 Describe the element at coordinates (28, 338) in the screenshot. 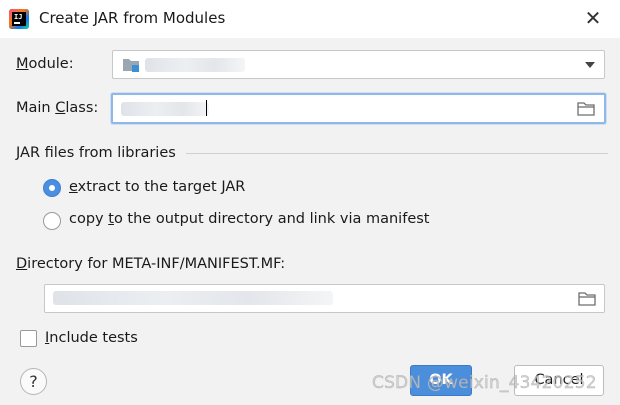

I see `include-tests-checkbox` at that location.